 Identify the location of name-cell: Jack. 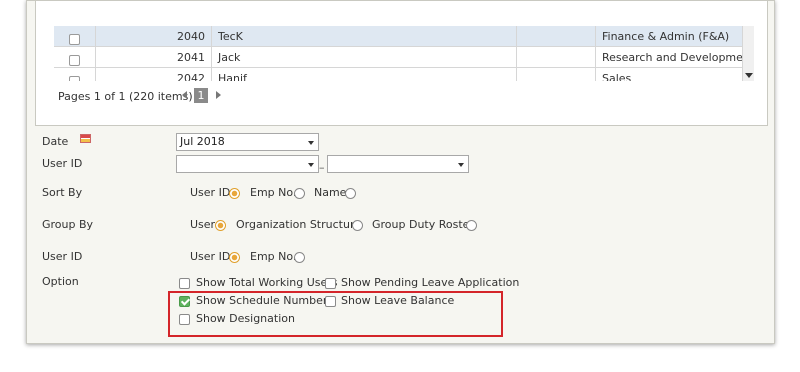
(364, 57).